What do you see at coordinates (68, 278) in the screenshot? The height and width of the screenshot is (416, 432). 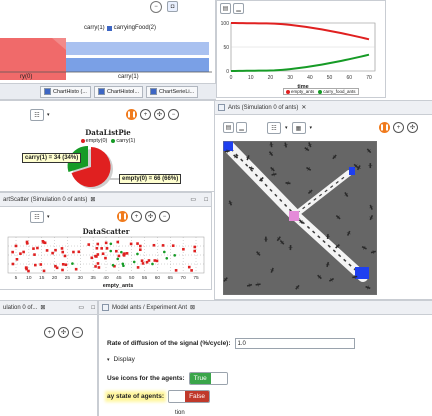 I see `x-tick-label: 25` at bounding box center [68, 278].